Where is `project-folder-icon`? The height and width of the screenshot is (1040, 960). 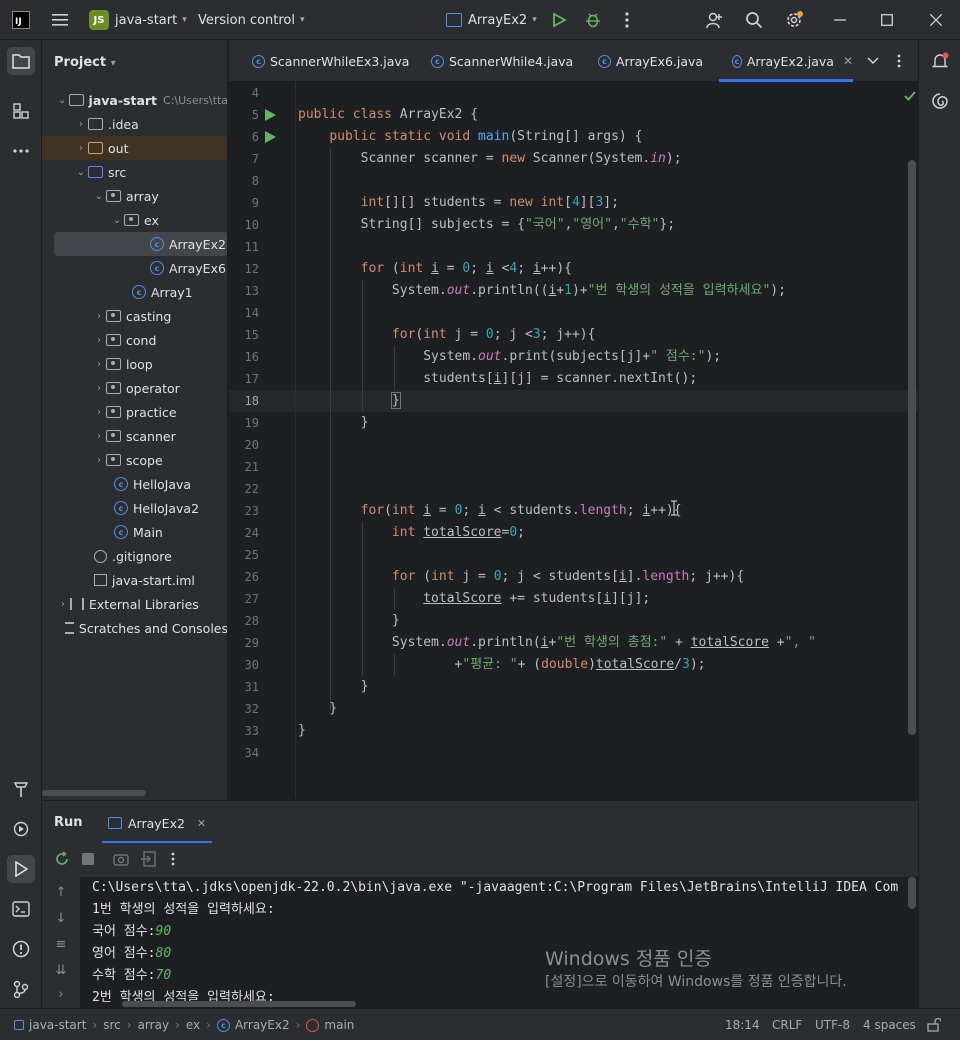 project-folder-icon is located at coordinates (21, 61).